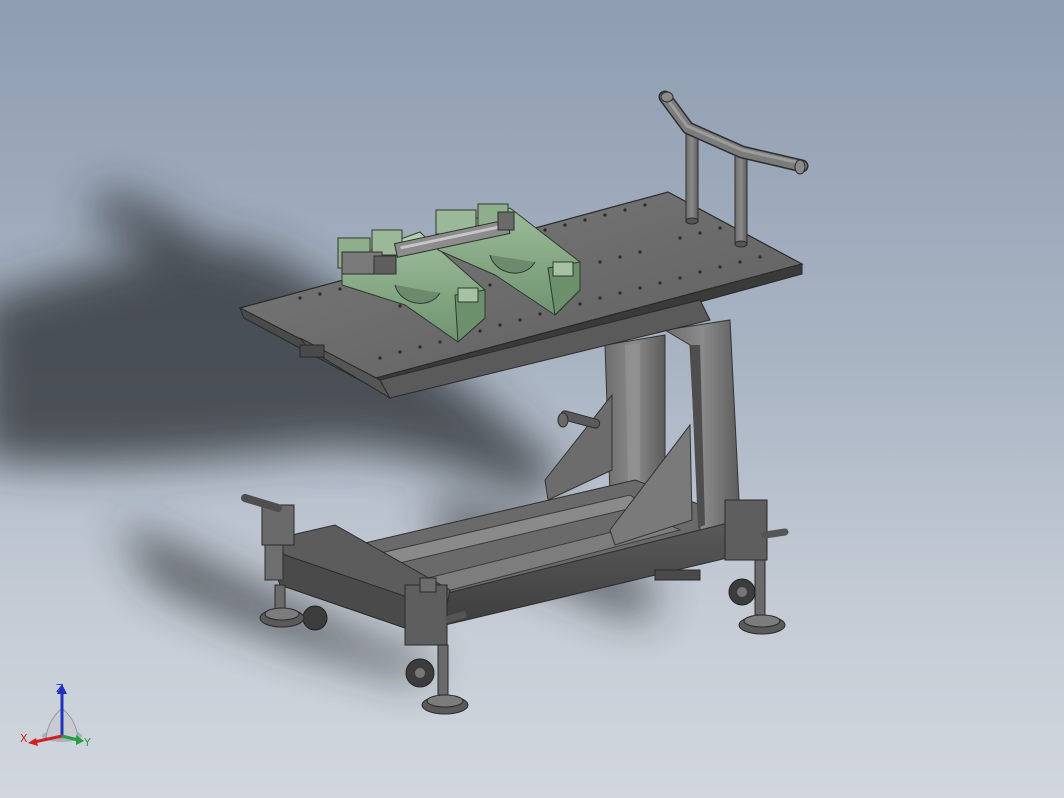 The image size is (1064, 798). What do you see at coordinates (24, 738) in the screenshot?
I see `x-axis-label: X` at bounding box center [24, 738].